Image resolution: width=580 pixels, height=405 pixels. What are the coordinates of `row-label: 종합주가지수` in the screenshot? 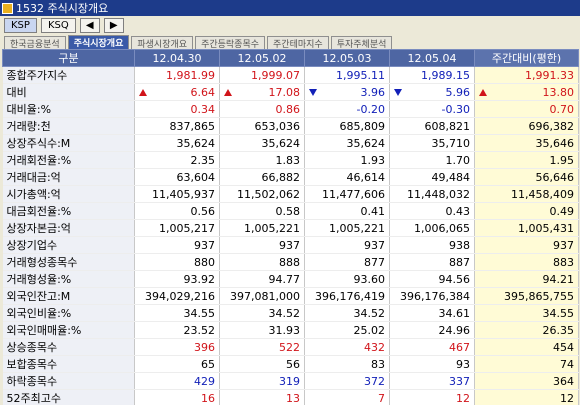 It's located at (68, 75).